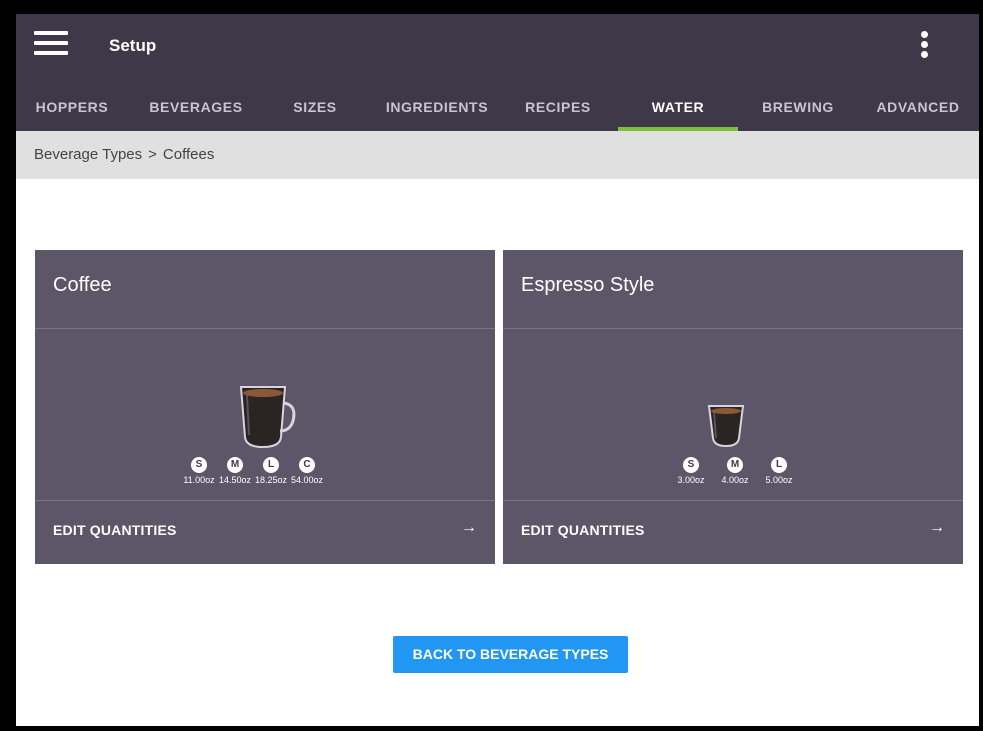 The width and height of the screenshot is (983, 731). I want to click on size-item: S 3.00oz, so click(691, 471).